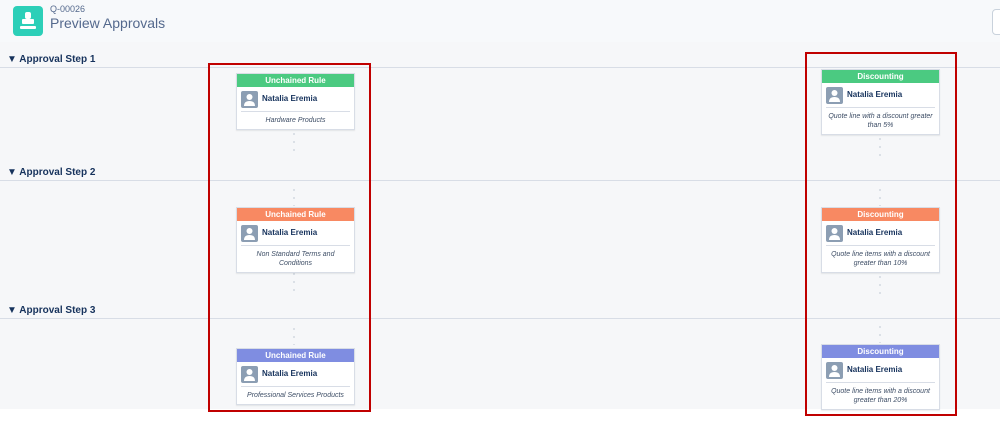  What do you see at coordinates (289, 237) in the screenshot?
I see `annotation-highlight-left` at bounding box center [289, 237].